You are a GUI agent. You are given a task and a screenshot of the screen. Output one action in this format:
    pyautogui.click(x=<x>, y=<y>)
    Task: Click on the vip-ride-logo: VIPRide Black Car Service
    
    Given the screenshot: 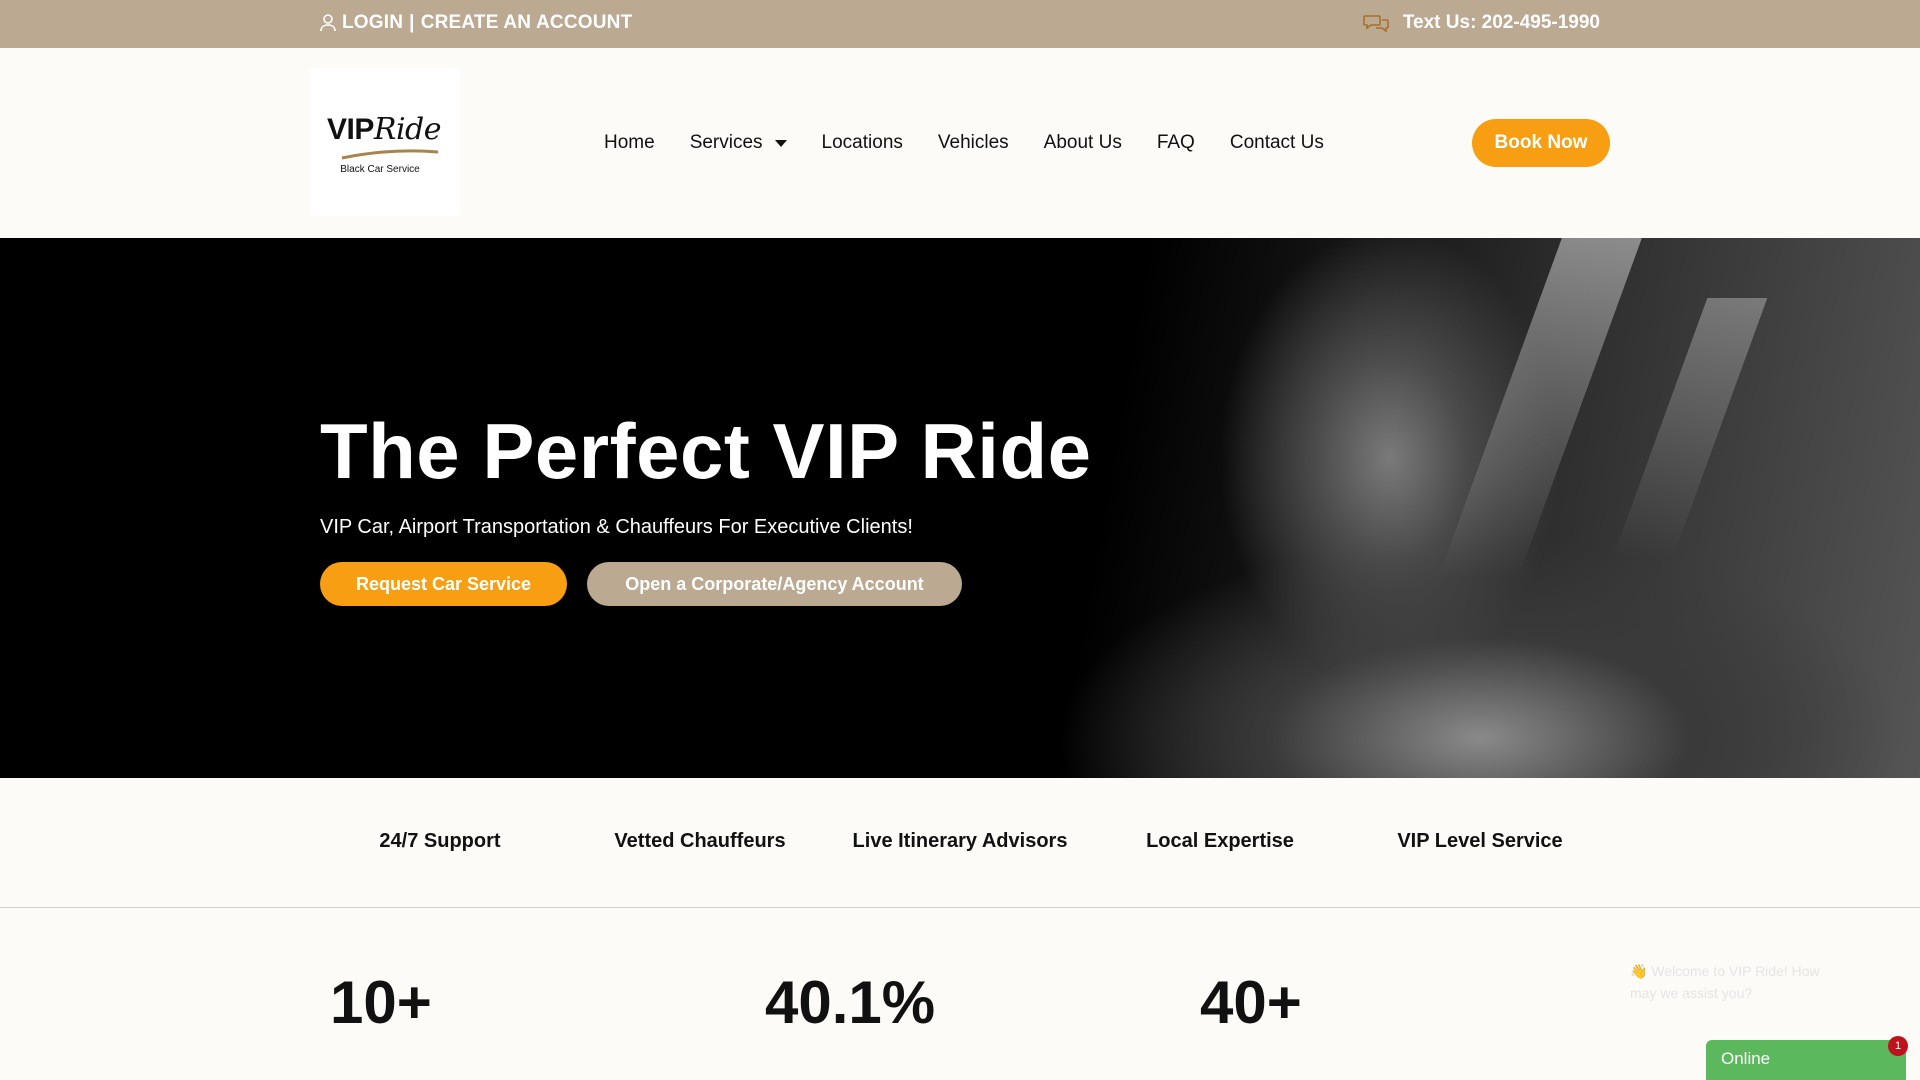 What is the action you would take?
    pyautogui.click(x=385, y=142)
    